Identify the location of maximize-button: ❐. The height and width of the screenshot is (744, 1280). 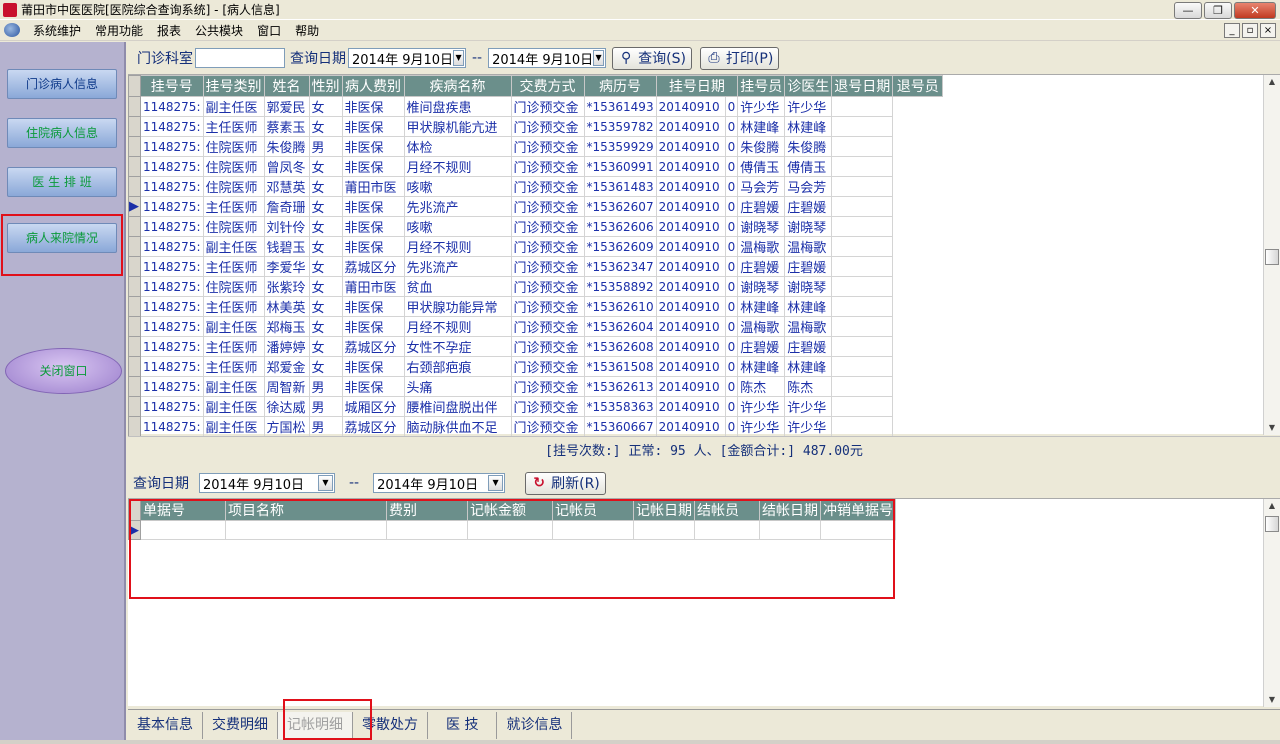
(1218, 10).